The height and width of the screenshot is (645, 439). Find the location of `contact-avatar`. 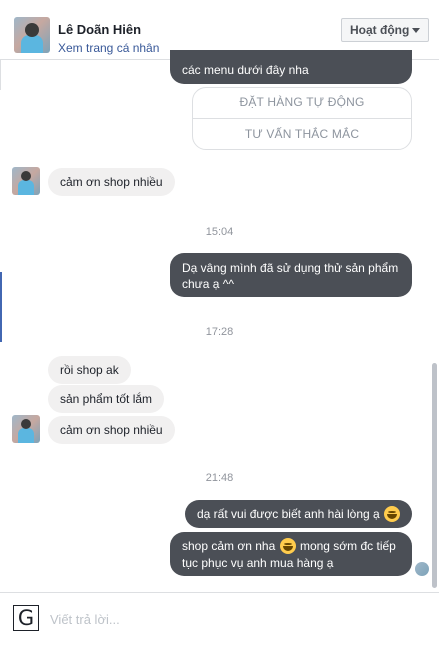

contact-avatar is located at coordinates (32, 35).